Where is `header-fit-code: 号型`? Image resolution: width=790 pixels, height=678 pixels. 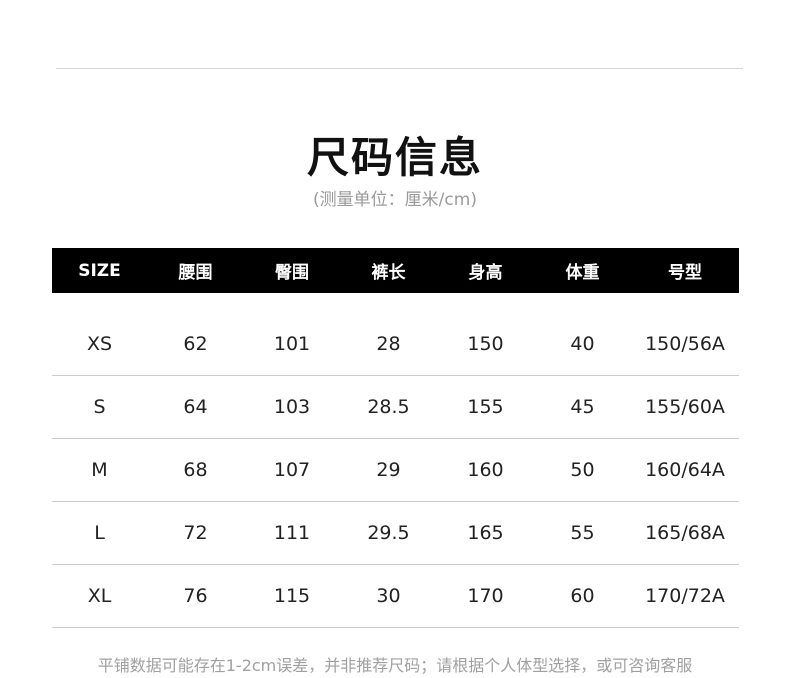 header-fit-code: 号型 is located at coordinates (685, 273).